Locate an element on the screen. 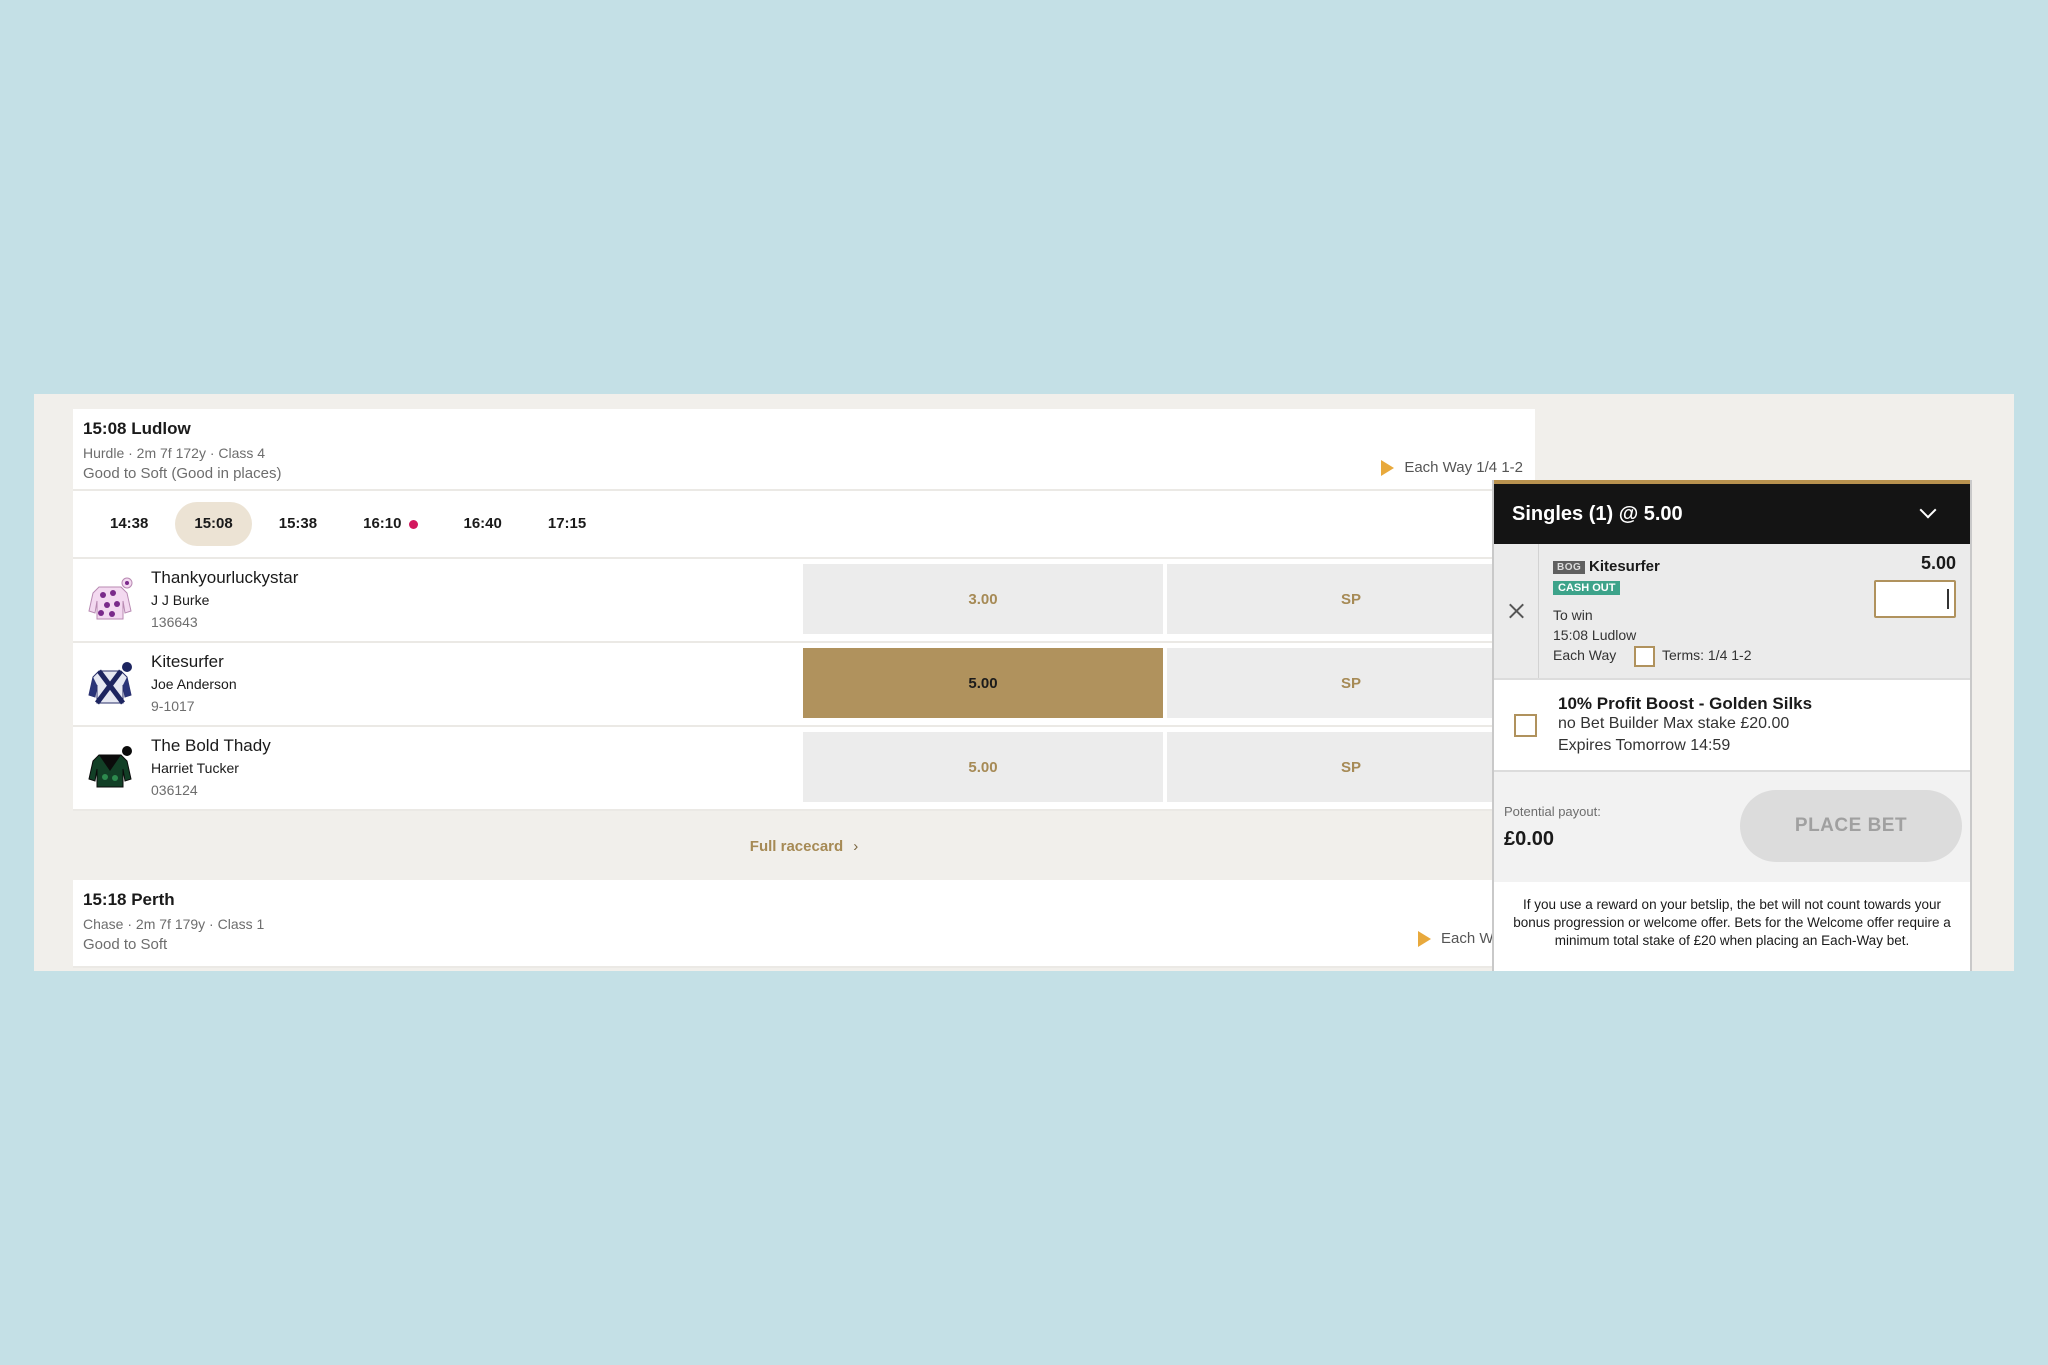 The height and width of the screenshot is (1365, 2048). tab-label: 15:08 is located at coordinates (213, 523).